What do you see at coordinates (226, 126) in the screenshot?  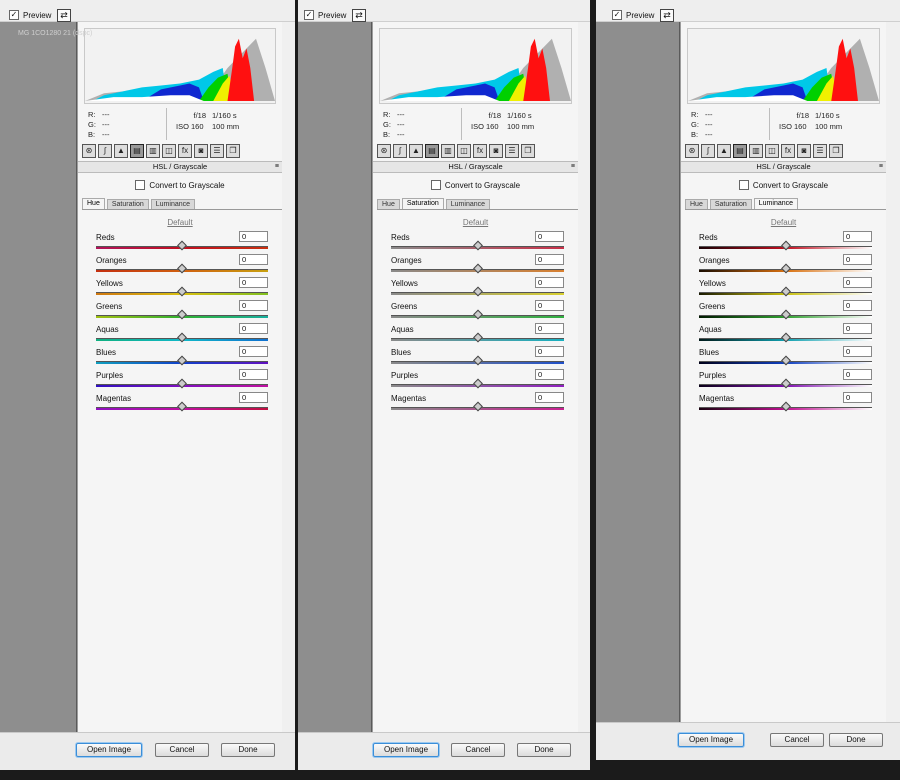 I see `focal-length-value: 100 mm` at bounding box center [226, 126].